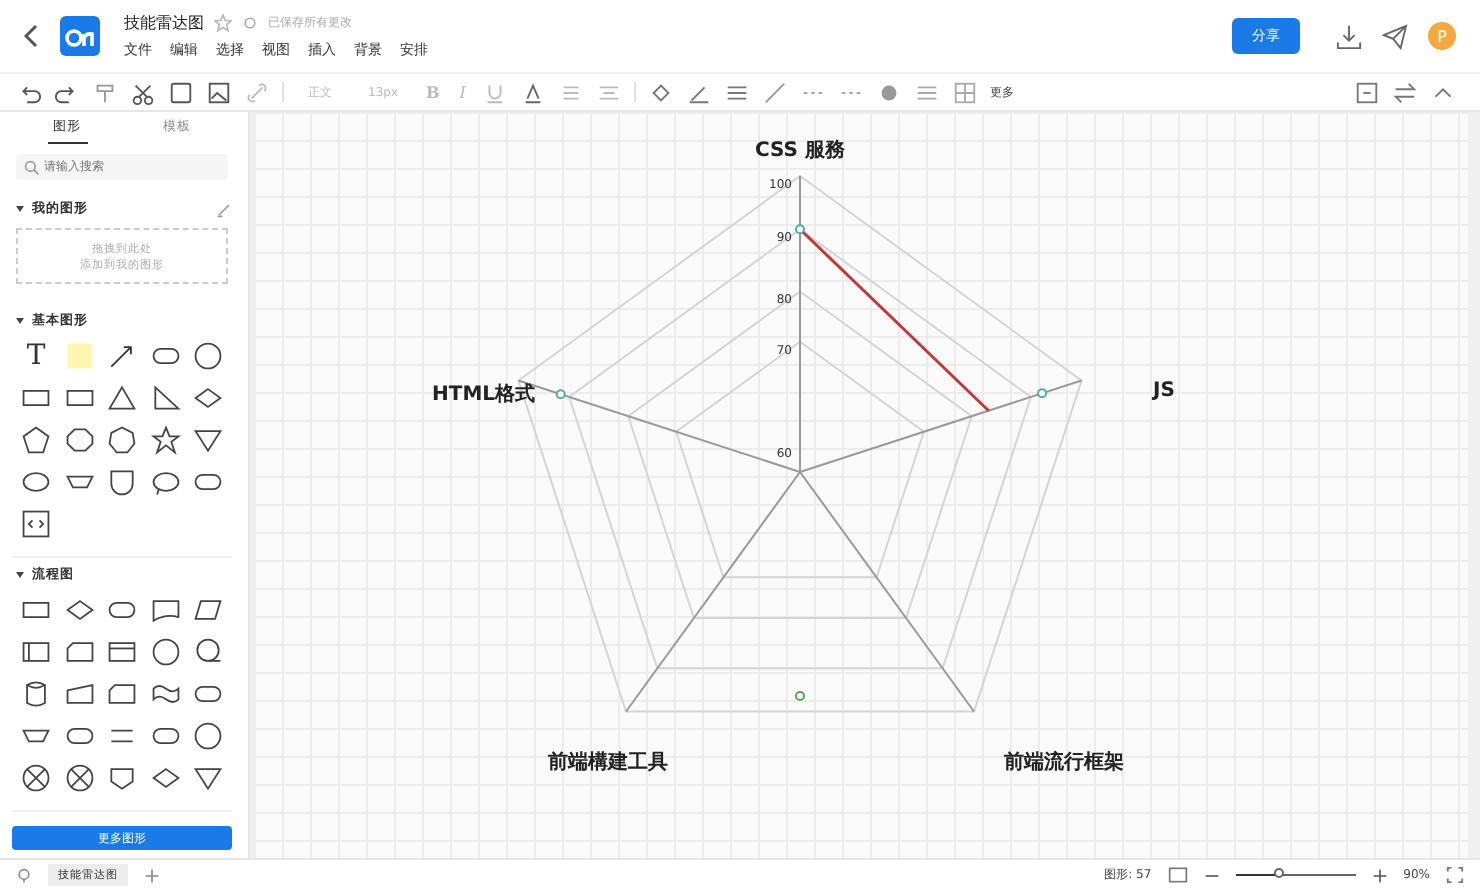  Describe the element at coordinates (1395, 36) in the screenshot. I see `paper-plane-icon` at that location.